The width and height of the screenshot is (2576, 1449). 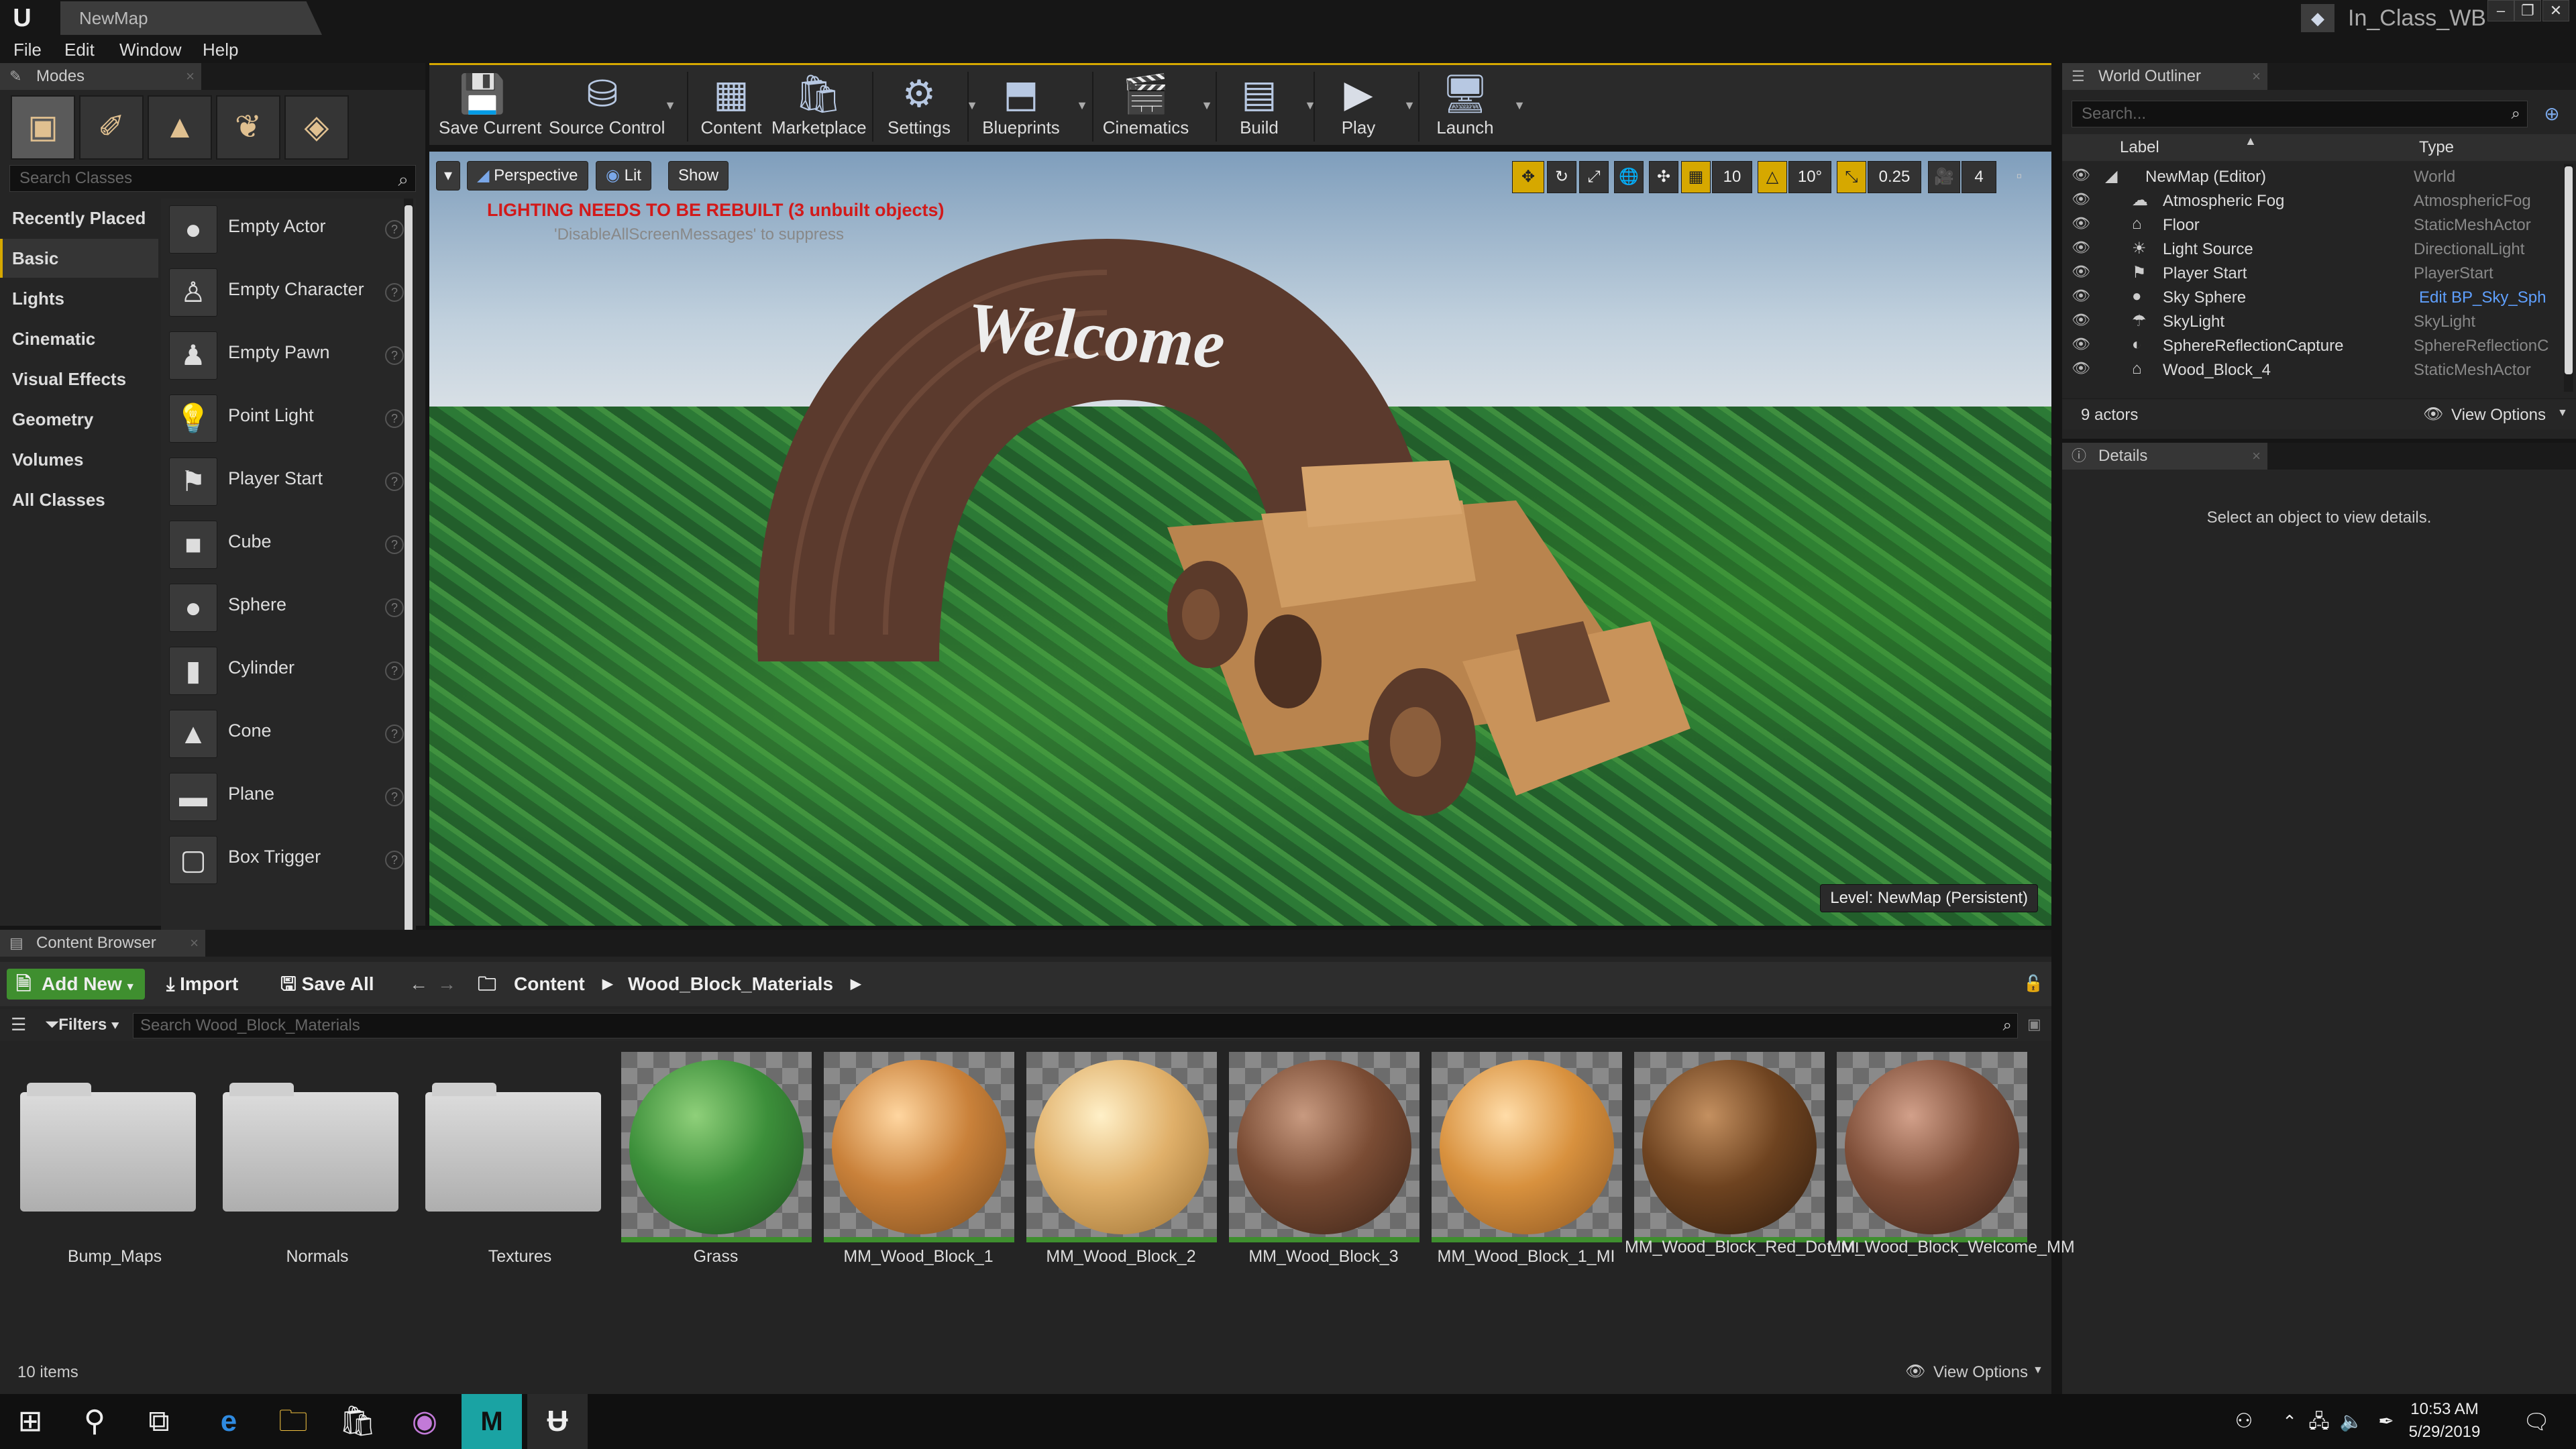 What do you see at coordinates (79, 258) in the screenshot?
I see `category-basic: Basic` at bounding box center [79, 258].